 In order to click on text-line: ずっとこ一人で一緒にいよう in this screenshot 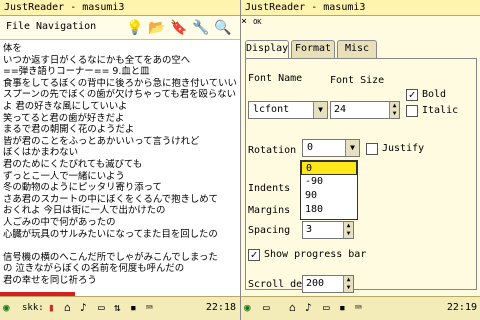, I will do `click(64, 176)`.